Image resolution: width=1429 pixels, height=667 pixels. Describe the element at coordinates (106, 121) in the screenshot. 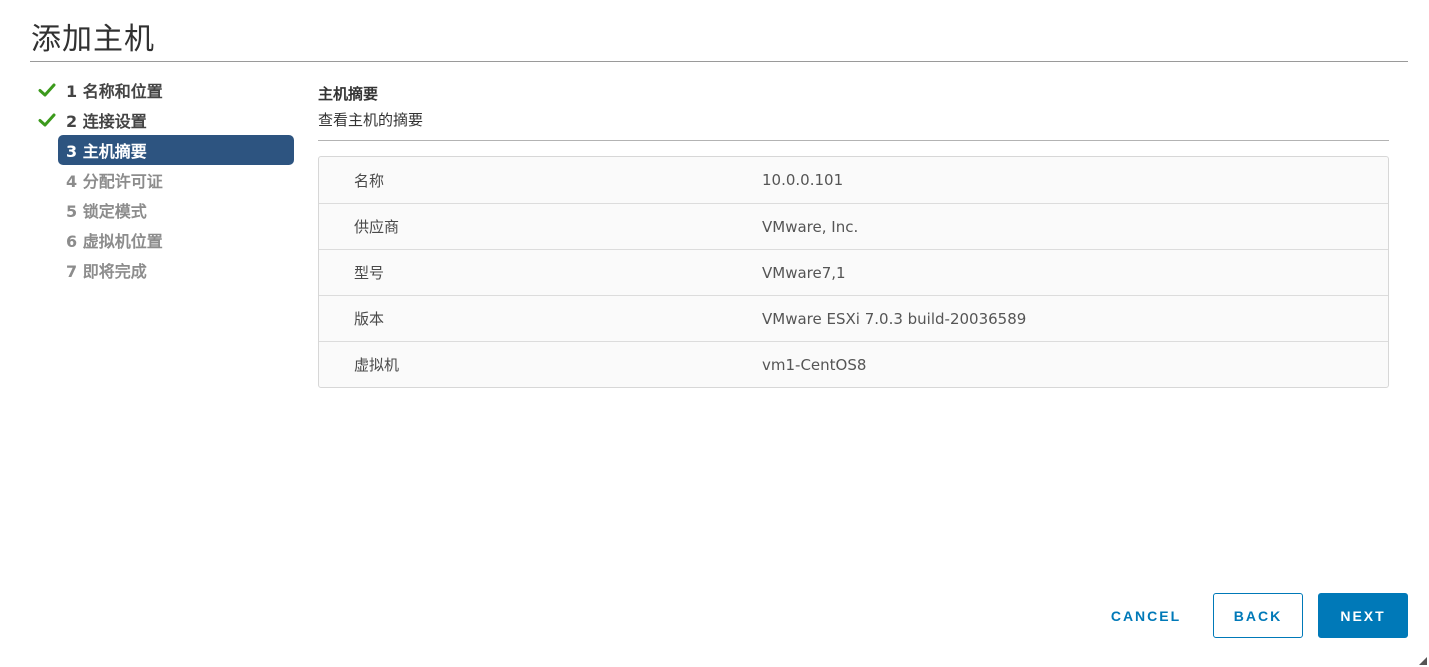

I see `step-label: 2 连接设置` at that location.